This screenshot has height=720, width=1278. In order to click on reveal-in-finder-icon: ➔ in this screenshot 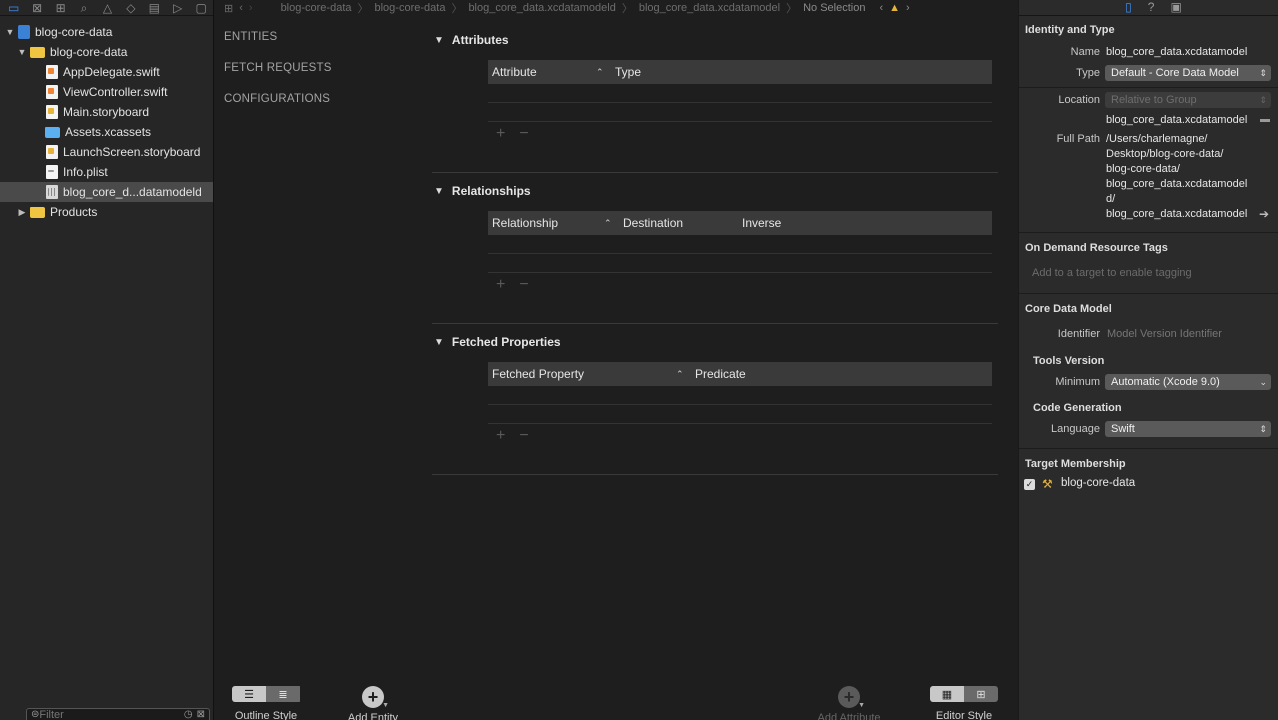, I will do `click(1264, 214)`.